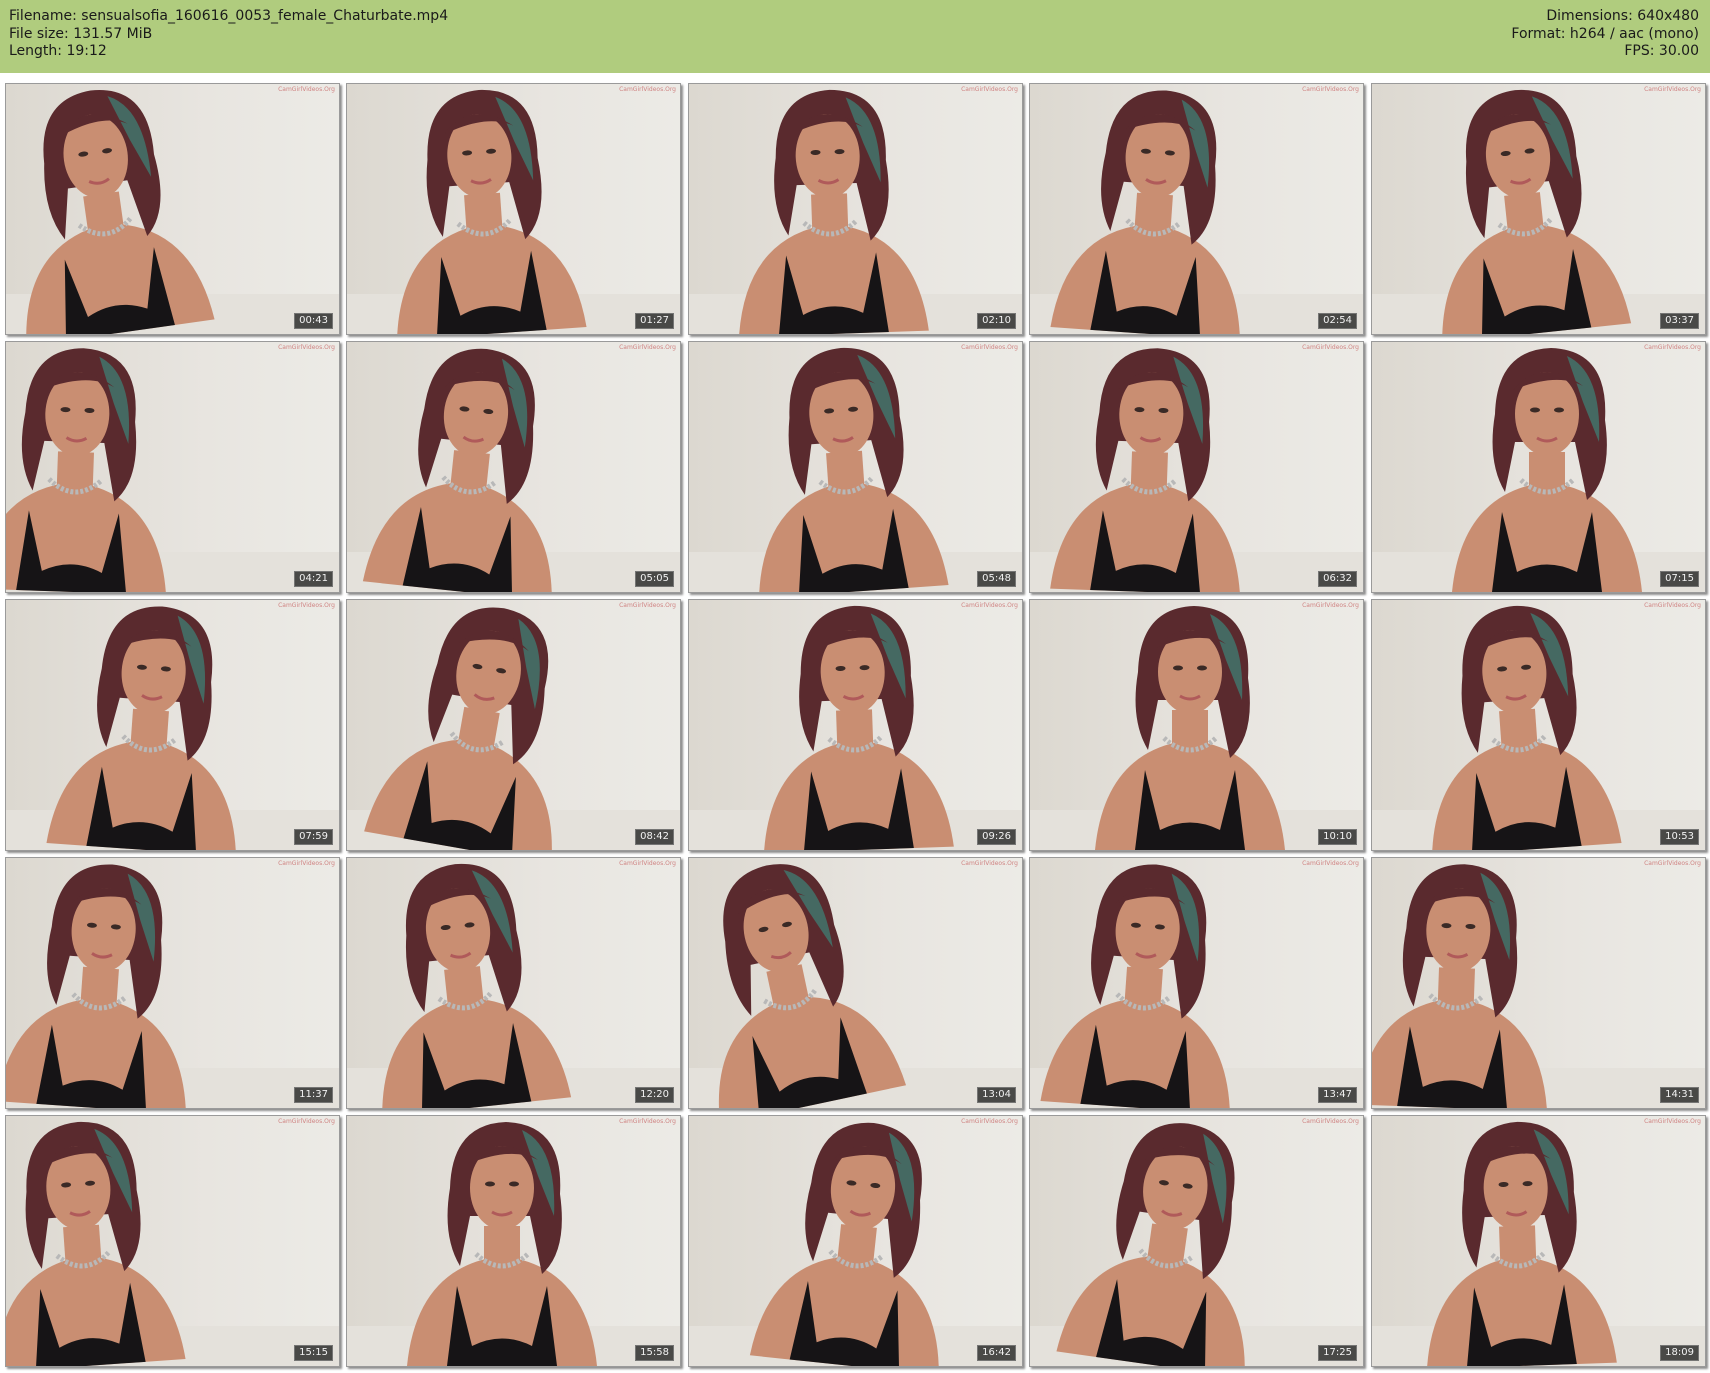 The width and height of the screenshot is (1710, 1373). I want to click on frame-timestamp: 02:54, so click(1337, 321).